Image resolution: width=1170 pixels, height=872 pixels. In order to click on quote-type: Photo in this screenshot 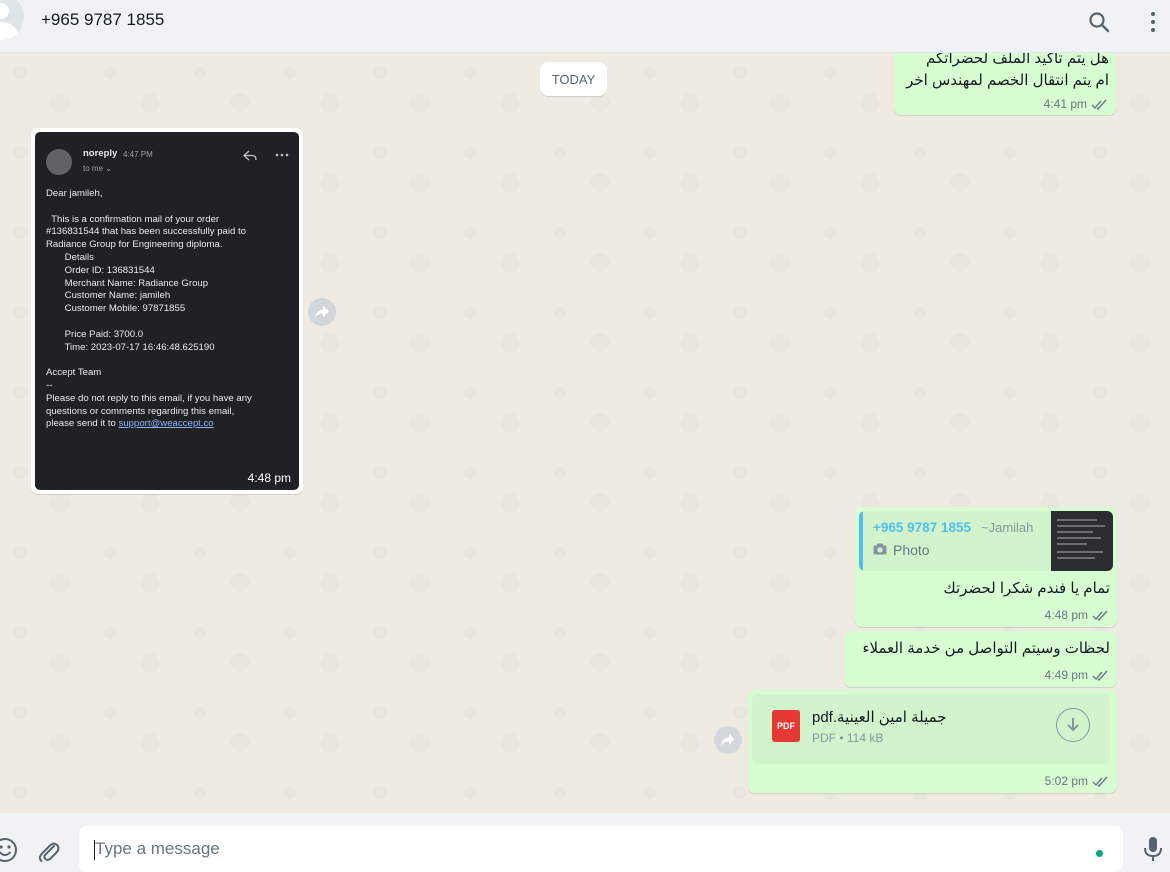, I will do `click(911, 550)`.